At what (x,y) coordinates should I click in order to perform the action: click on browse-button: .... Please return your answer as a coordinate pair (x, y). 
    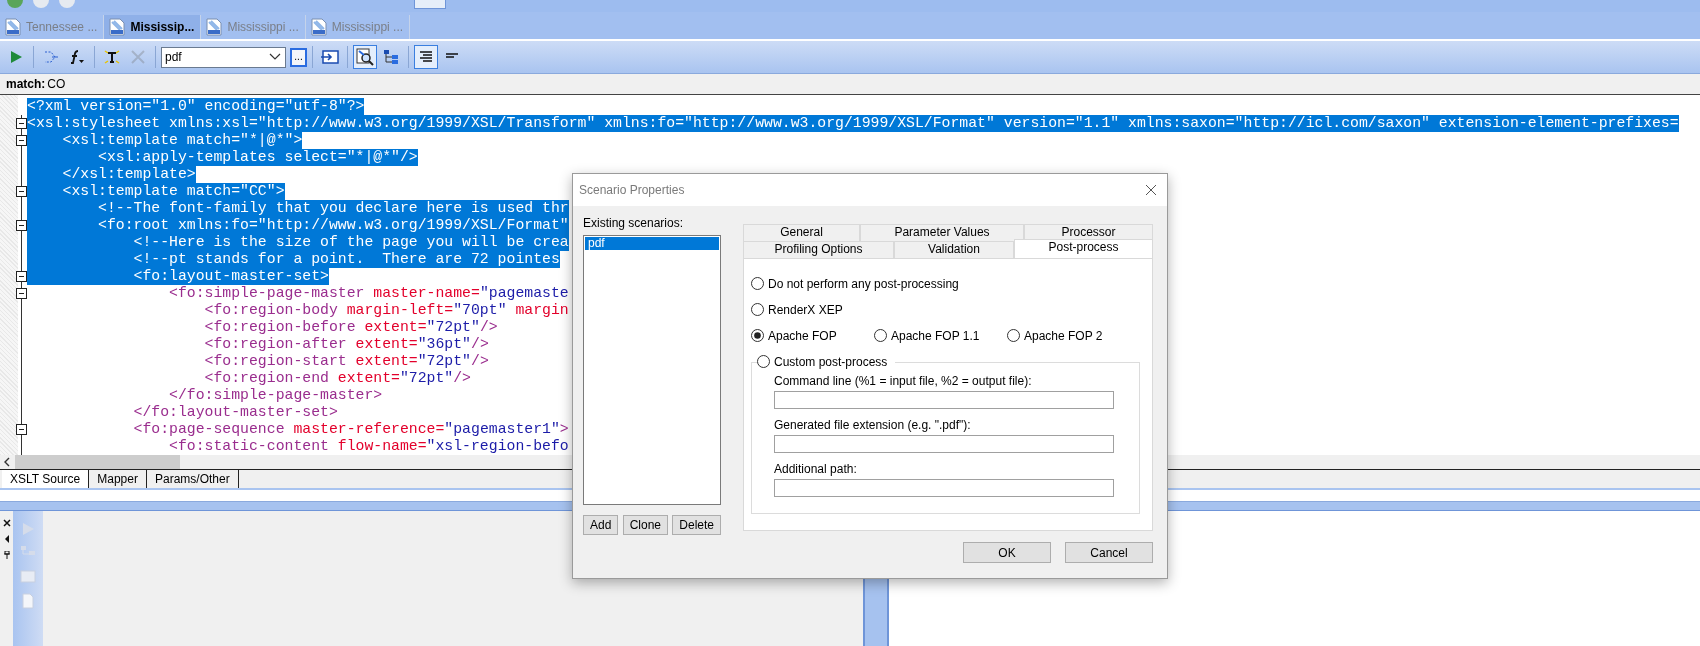
    Looking at the image, I should click on (298, 57).